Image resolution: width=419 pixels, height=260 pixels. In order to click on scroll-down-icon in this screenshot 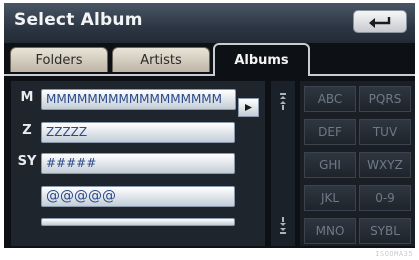, I will do `click(283, 225)`.